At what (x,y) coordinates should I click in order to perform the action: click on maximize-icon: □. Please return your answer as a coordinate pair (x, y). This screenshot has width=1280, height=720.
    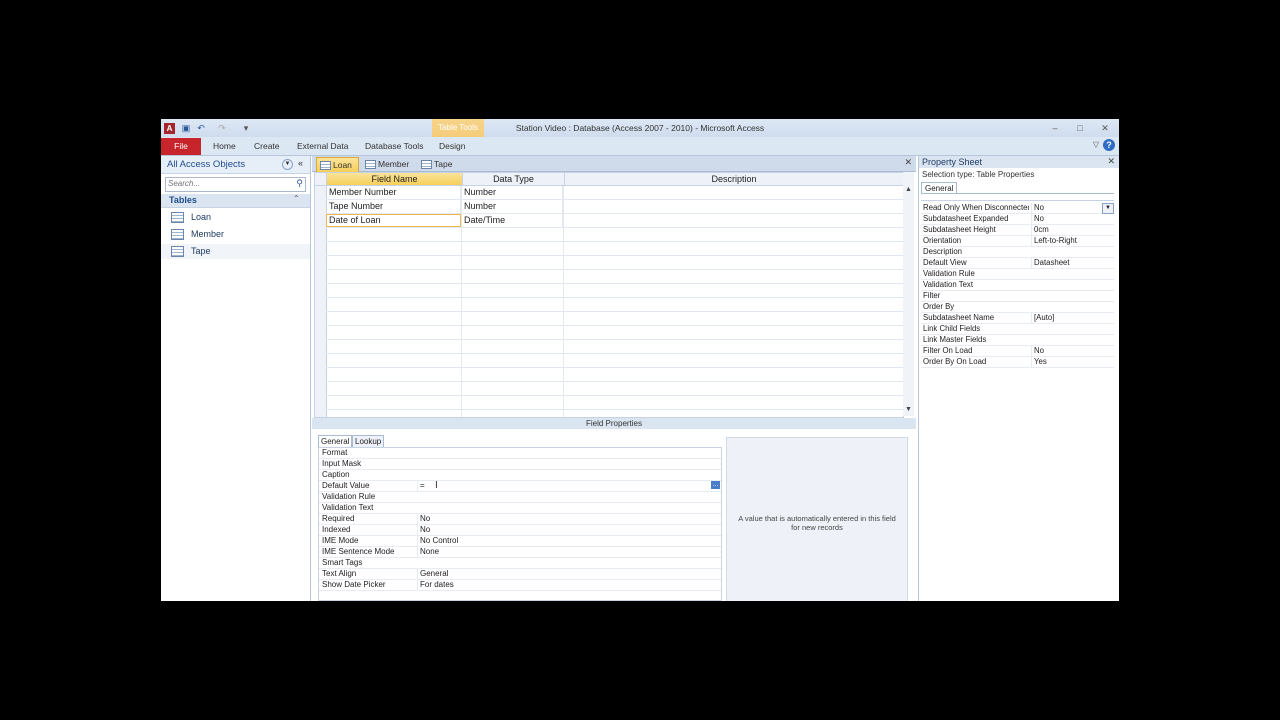
    Looking at the image, I should click on (1080, 128).